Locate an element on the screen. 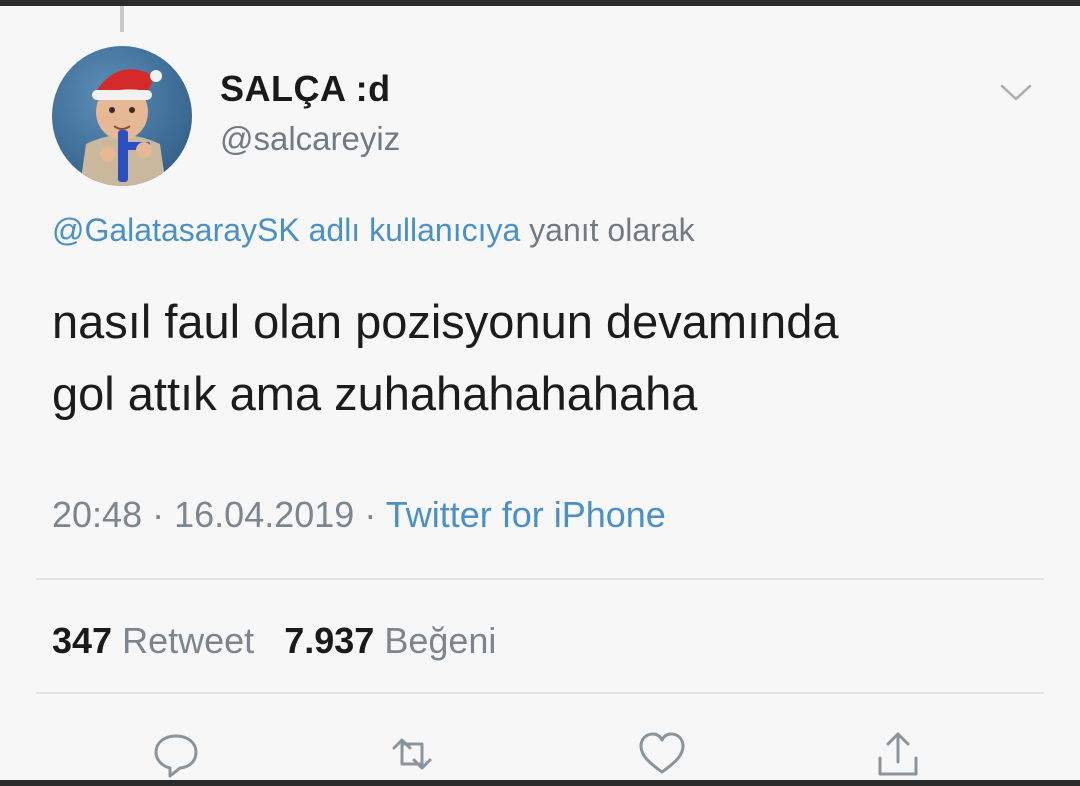 The height and width of the screenshot is (786, 1080). top-hanger-line is located at coordinates (122, 19).